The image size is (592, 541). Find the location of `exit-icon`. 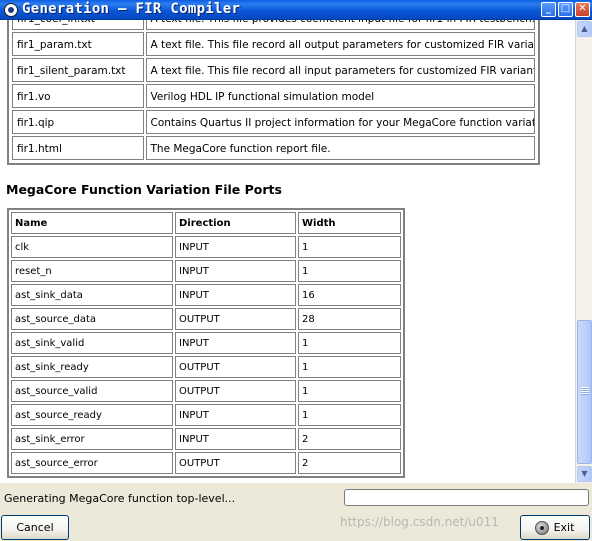

exit-icon is located at coordinates (542, 528).